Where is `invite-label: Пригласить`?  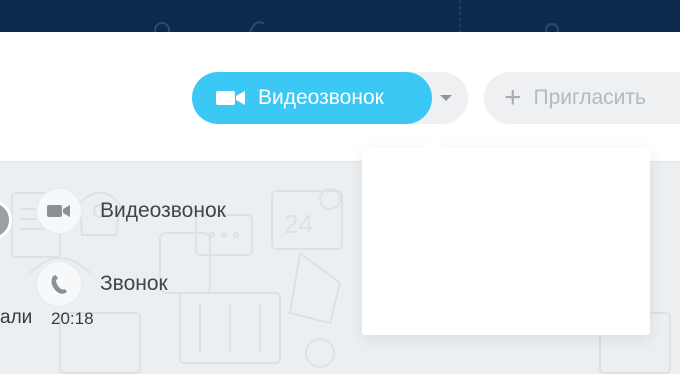 invite-label: Пригласить is located at coordinates (589, 97).